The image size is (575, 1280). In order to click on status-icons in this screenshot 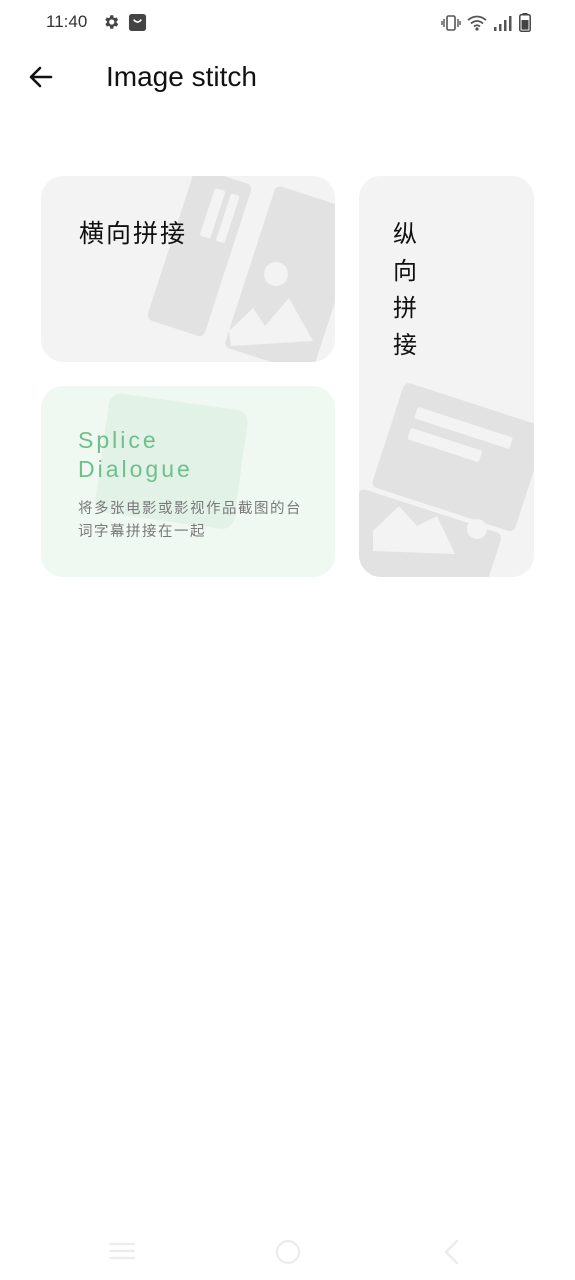, I will do `click(486, 22)`.